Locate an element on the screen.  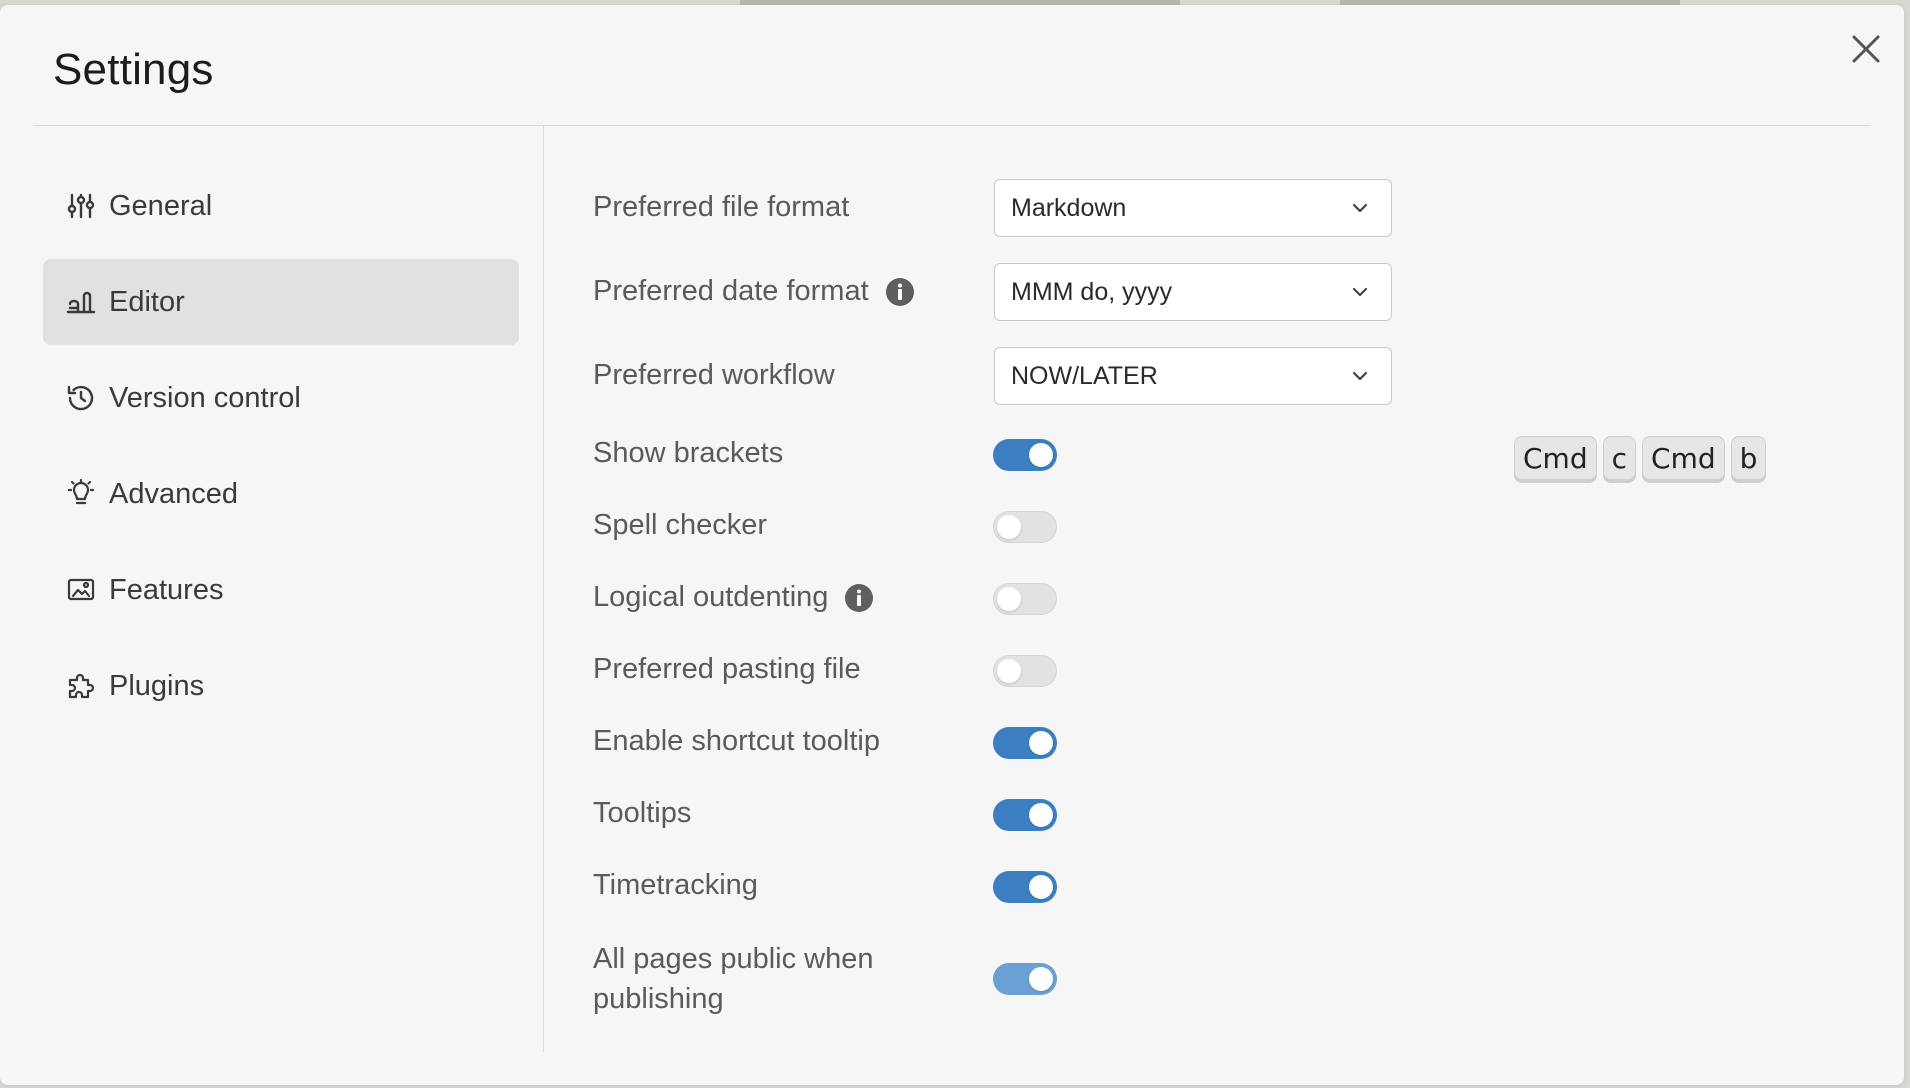
pages-public-toggle is located at coordinates (1025, 979).